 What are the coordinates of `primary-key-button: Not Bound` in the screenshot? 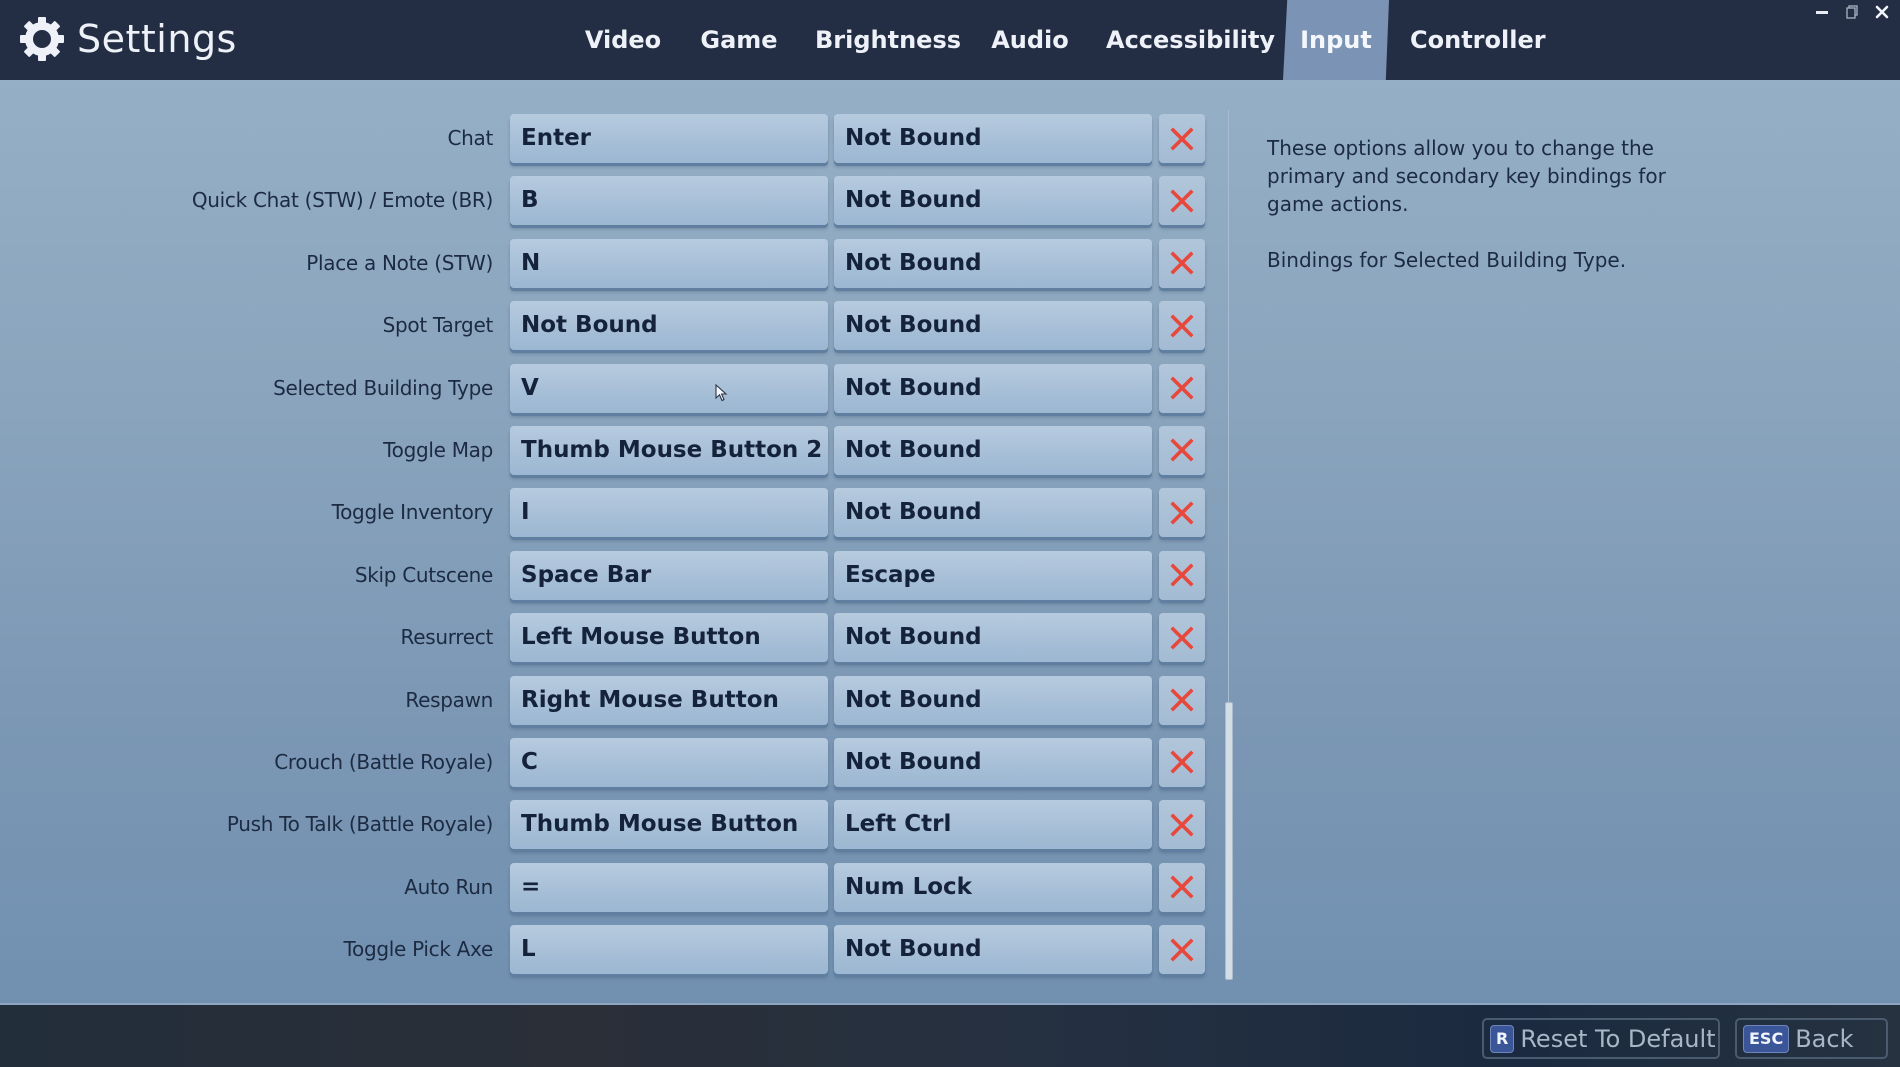 It's located at (669, 326).